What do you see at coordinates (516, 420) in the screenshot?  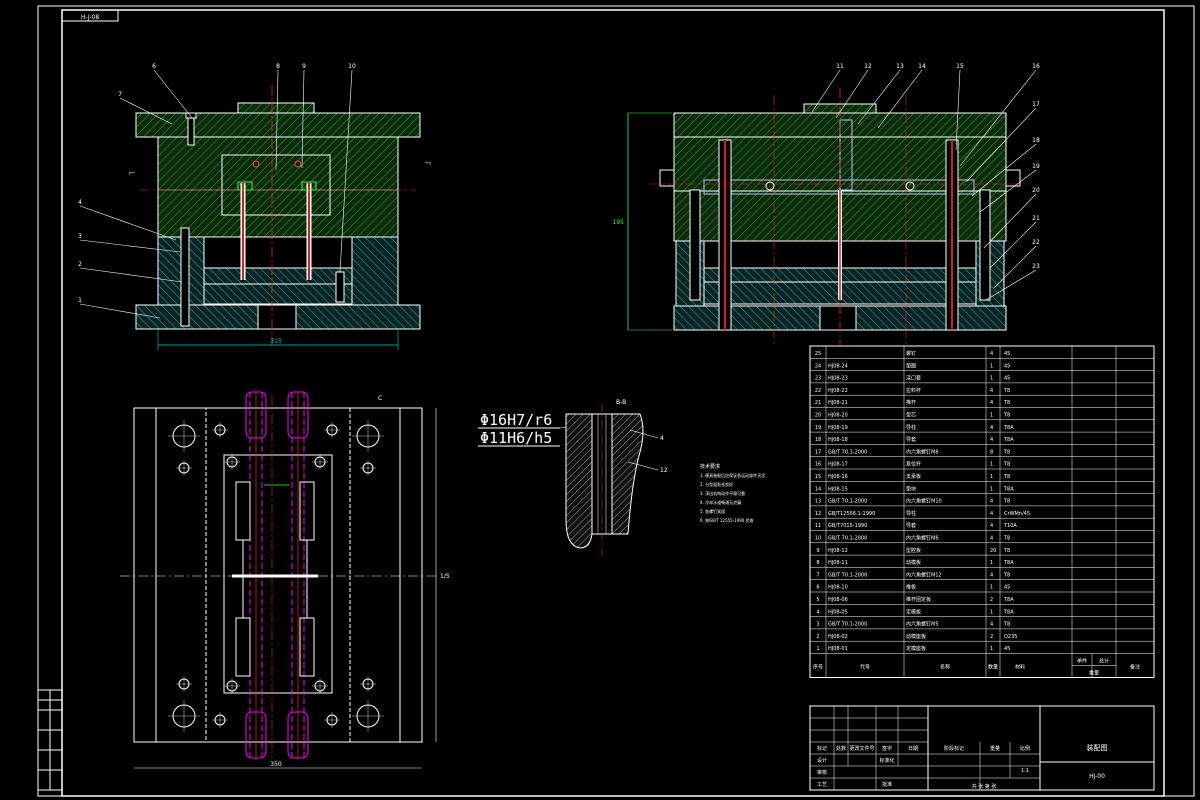 I see `fit-note-line1: Φ16H7/r6` at bounding box center [516, 420].